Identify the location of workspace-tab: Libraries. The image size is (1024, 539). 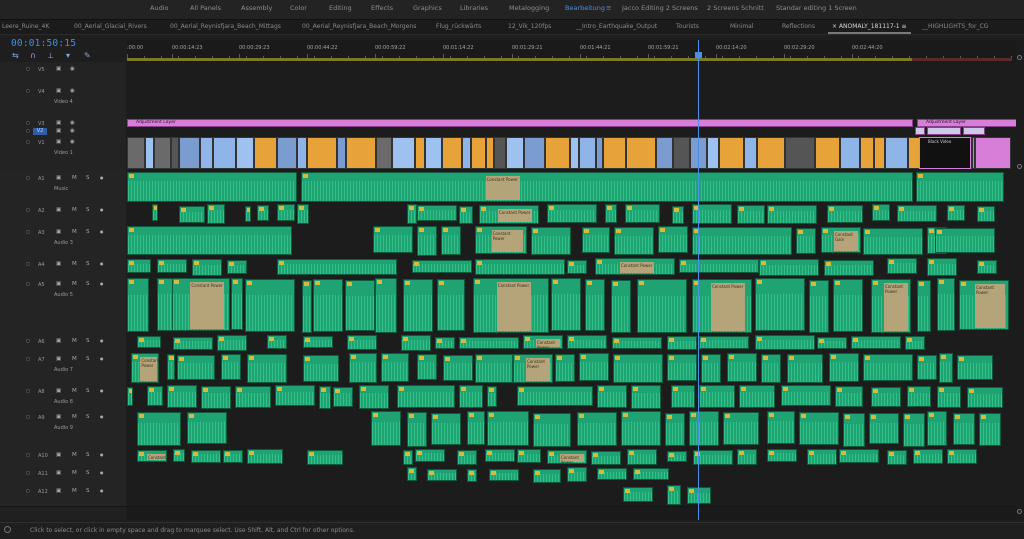
(474, 8).